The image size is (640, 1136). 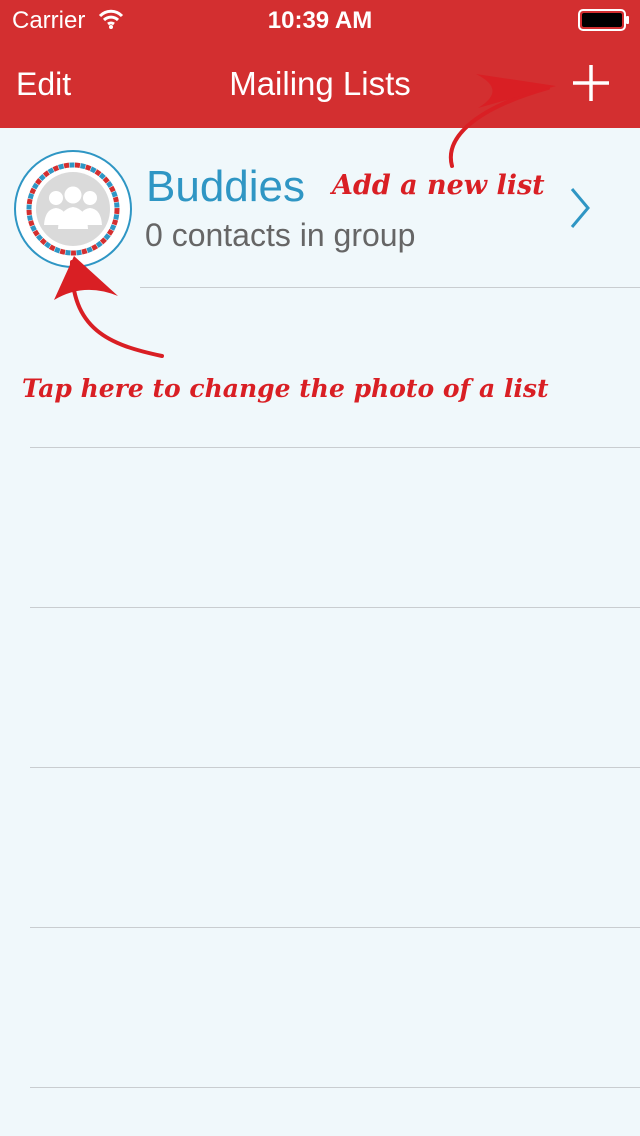 What do you see at coordinates (73, 209) in the screenshot?
I see `group-avatar-icon` at bounding box center [73, 209].